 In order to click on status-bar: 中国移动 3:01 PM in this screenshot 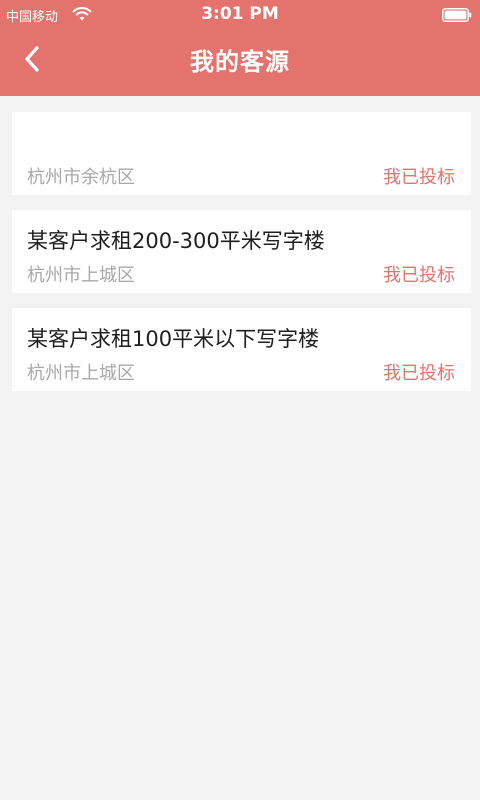, I will do `click(240, 15)`.